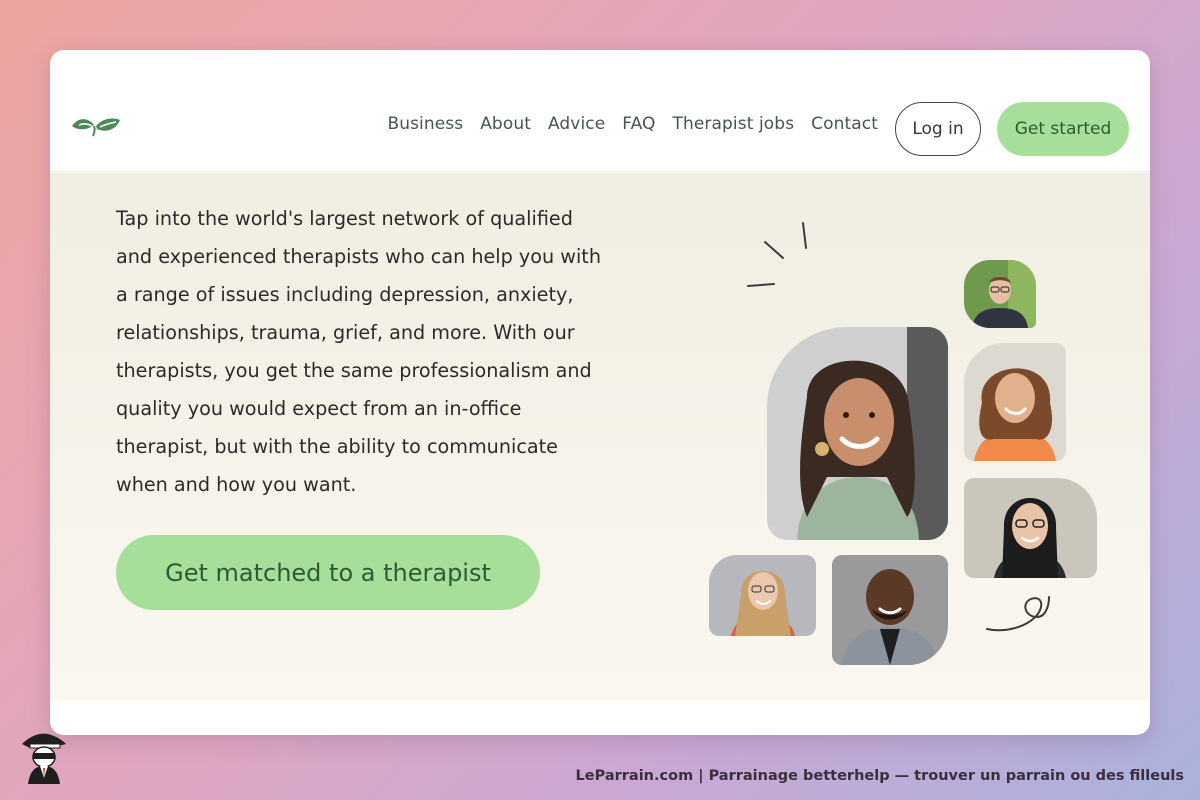 Image resolution: width=1200 pixels, height=800 pixels. Describe the element at coordinates (576, 124) in the screenshot. I see `nav-link-advice: Advice` at that location.